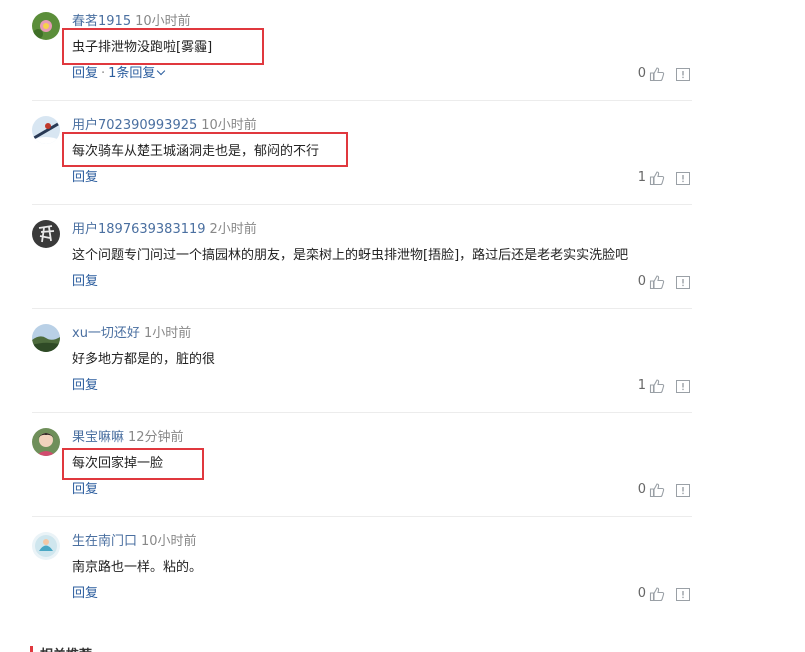 The image size is (805, 652). I want to click on comment-text: 南京路也一样。粘的。, so click(137, 567).